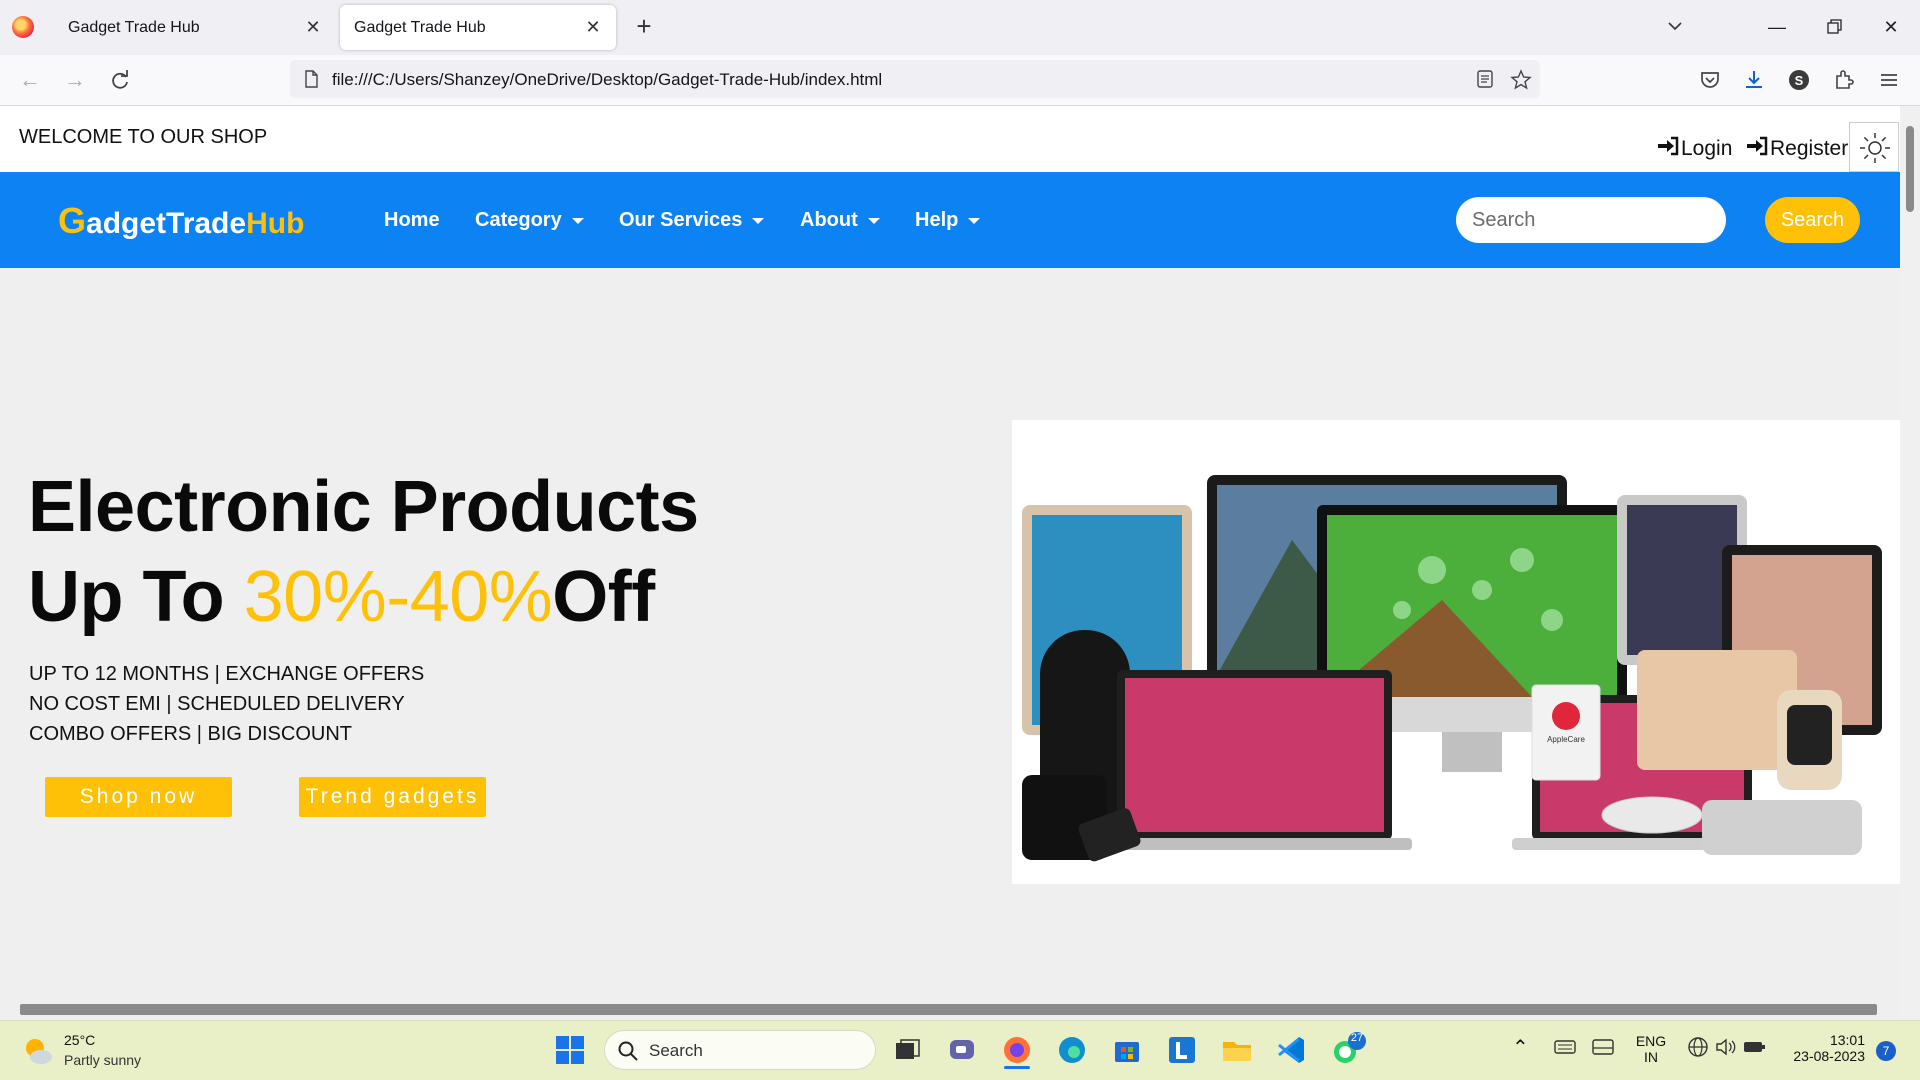  I want to click on weather-partly-sunny-icon, so click(38, 1051).